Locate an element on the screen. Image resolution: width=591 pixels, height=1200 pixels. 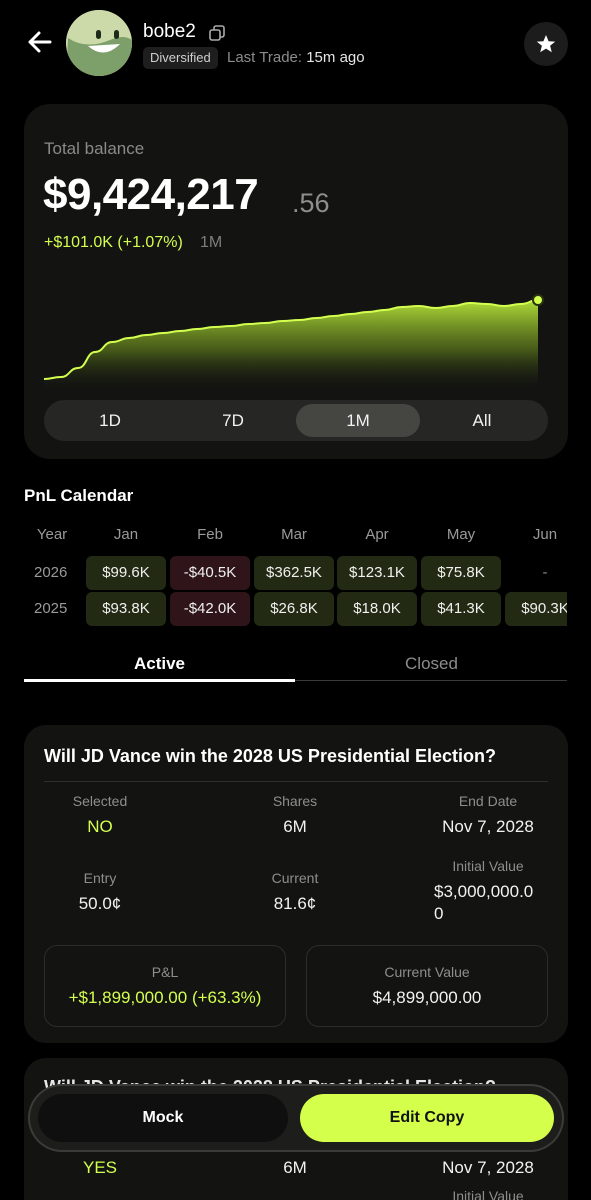
stat-label: Current is located at coordinates (295, 878).